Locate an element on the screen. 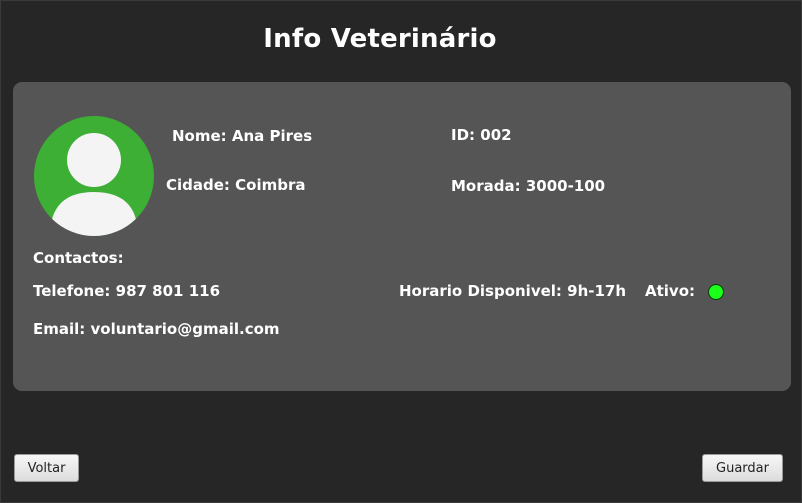  email-label: Email: voluntario@gmail.com is located at coordinates (156, 329).